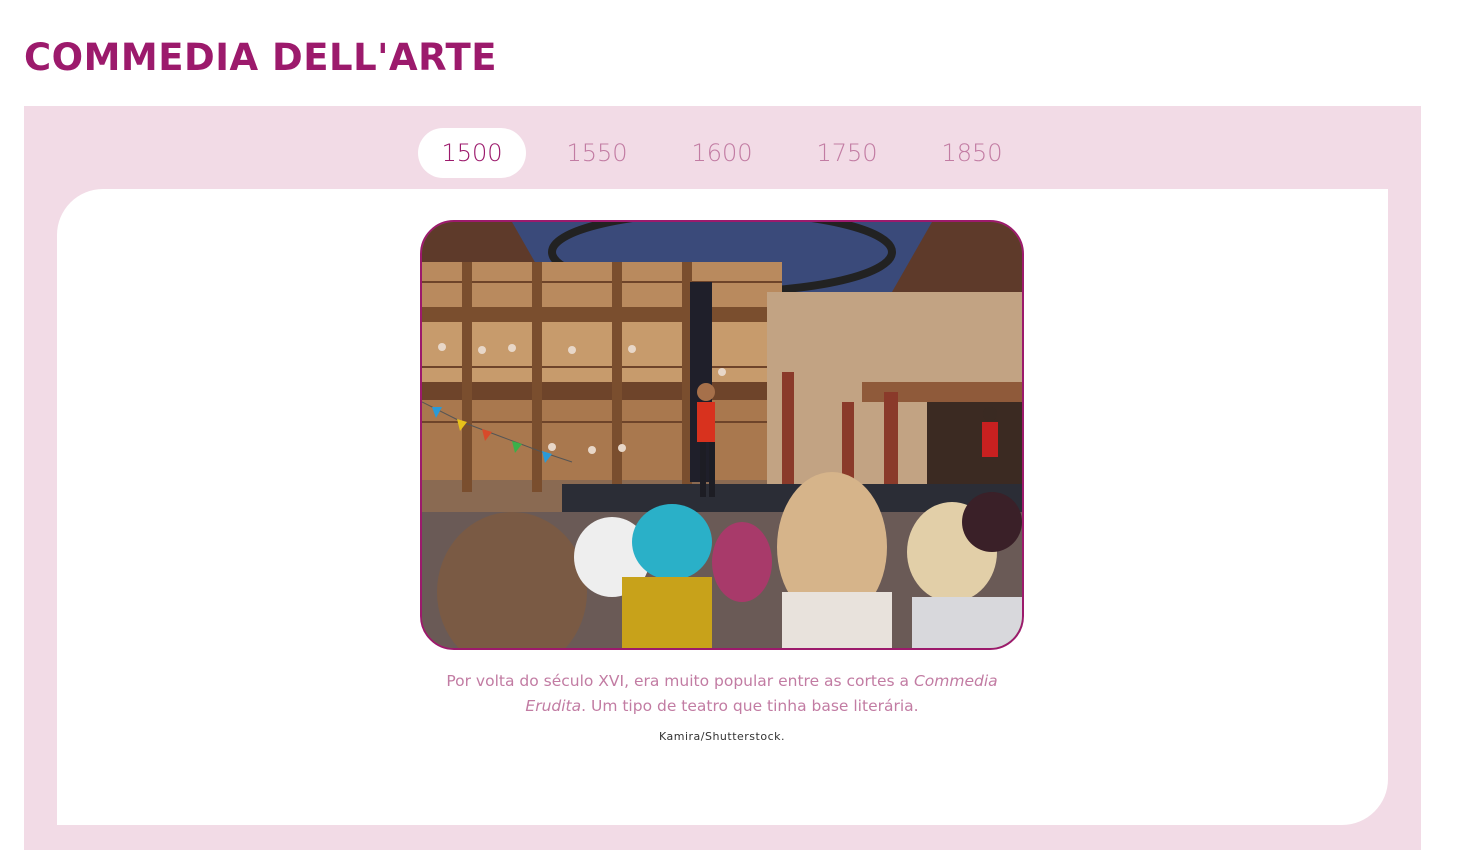  I want to click on tab-1850: 1850, so click(972, 153).